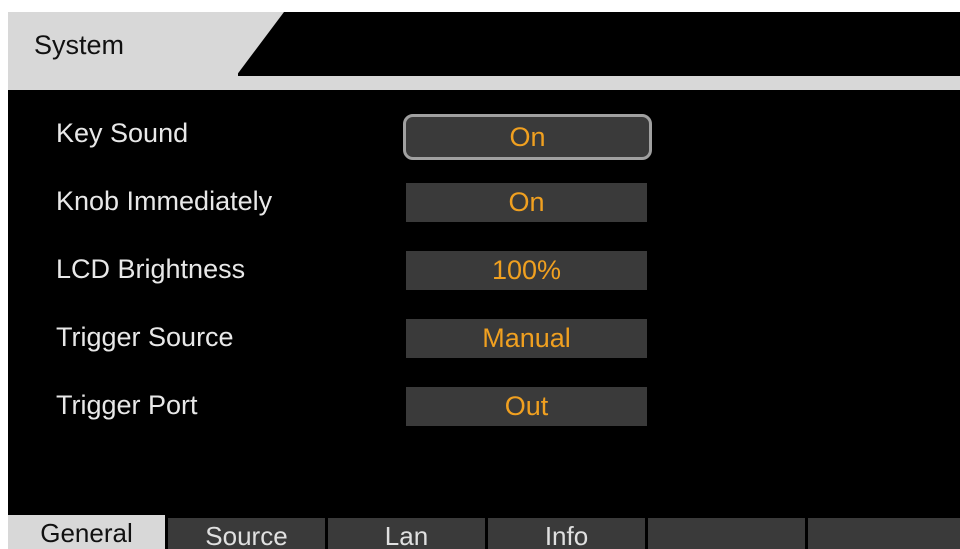  What do you see at coordinates (79, 45) in the screenshot?
I see `page-title: System` at bounding box center [79, 45].